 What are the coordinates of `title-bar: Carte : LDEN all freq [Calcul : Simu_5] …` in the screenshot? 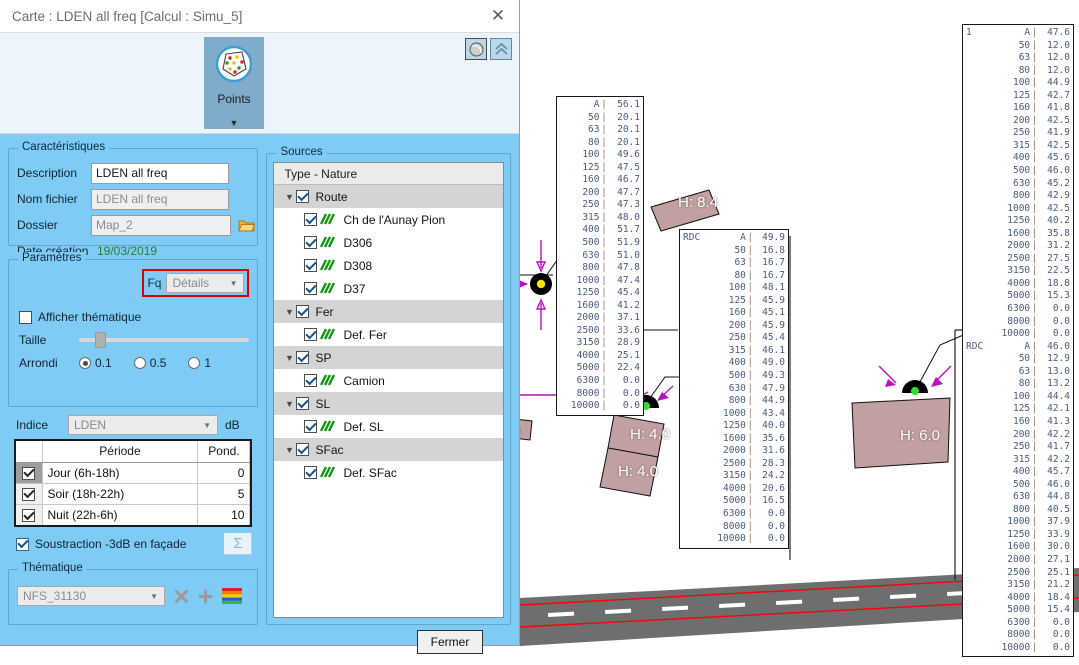 It's located at (259, 16).